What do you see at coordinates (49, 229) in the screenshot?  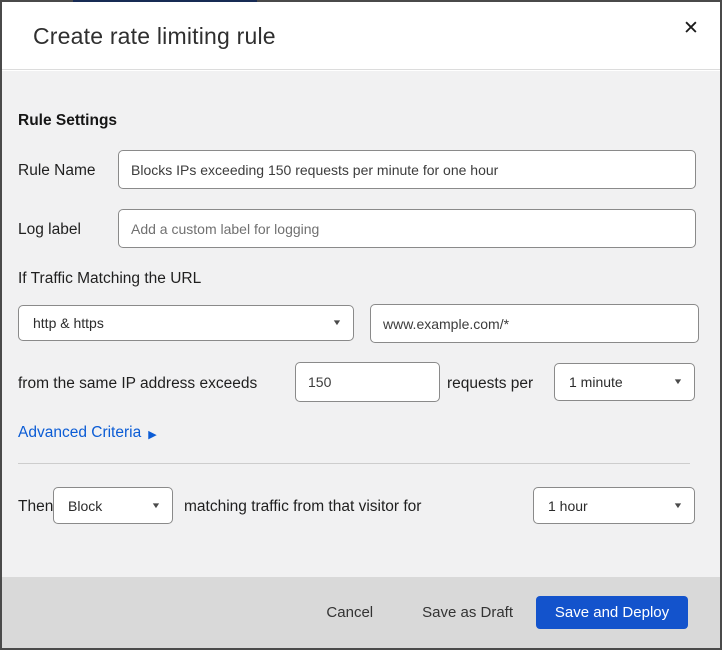 I see `log-label-label: Log label` at bounding box center [49, 229].